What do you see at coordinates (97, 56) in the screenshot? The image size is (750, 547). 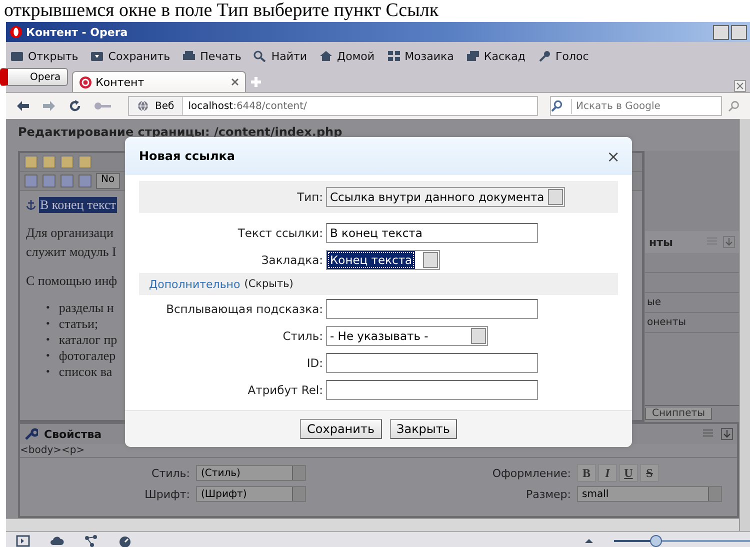 I see `save-icon` at bounding box center [97, 56].